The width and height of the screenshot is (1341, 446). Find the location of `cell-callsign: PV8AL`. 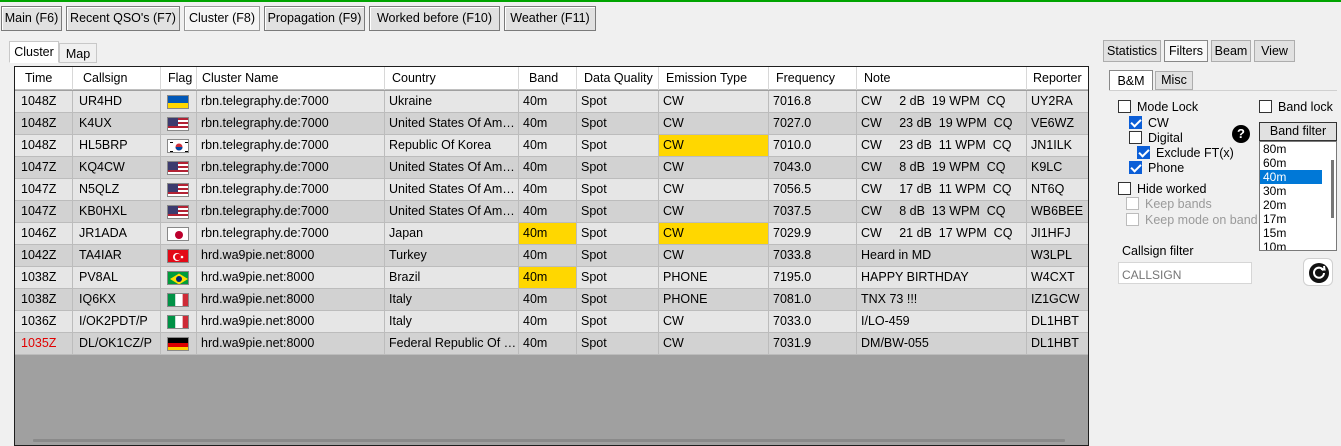

cell-callsign: PV8AL is located at coordinates (117, 278).